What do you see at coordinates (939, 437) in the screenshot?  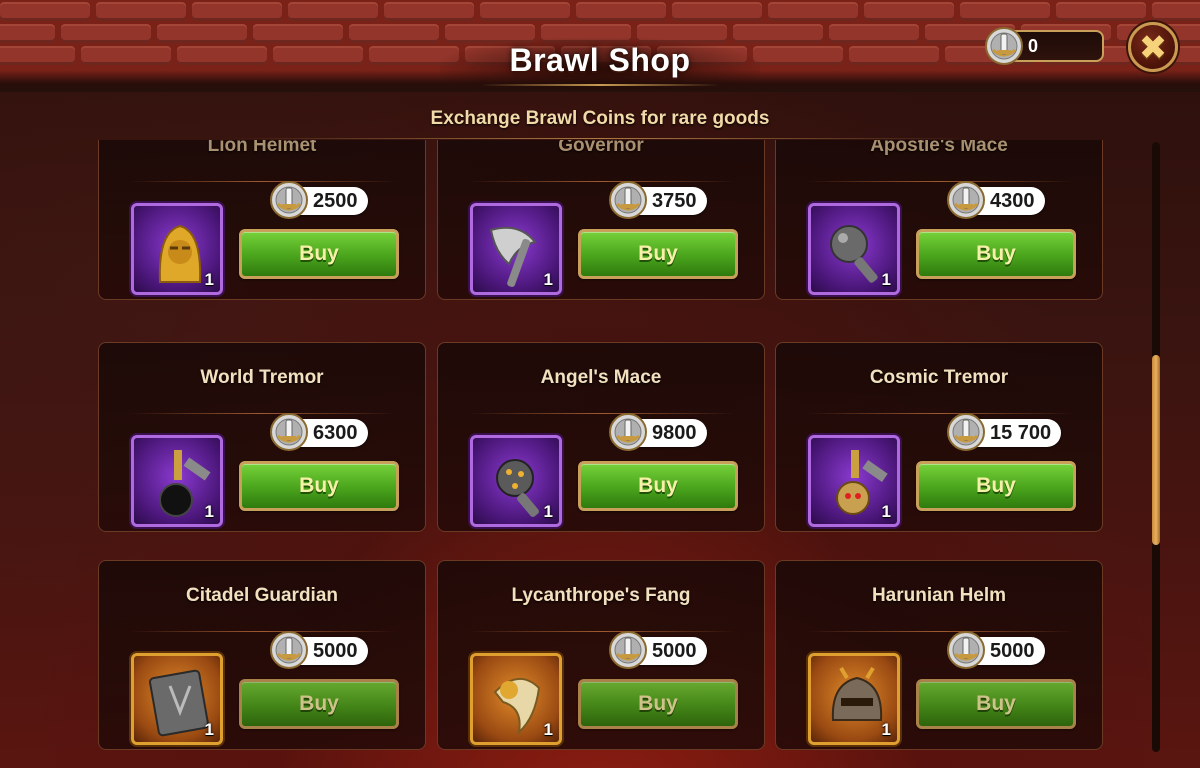 I see `shop-item-card: Cosmic Tremor 1 15 700 Buy` at bounding box center [939, 437].